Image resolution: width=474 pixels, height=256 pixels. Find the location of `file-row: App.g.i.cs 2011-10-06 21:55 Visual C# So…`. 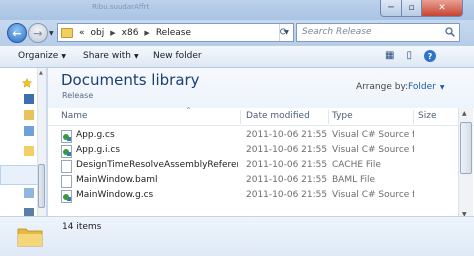

file-row: App.g.i.cs 2011-10-06 21:55 Visual C# So… is located at coordinates (253, 151).